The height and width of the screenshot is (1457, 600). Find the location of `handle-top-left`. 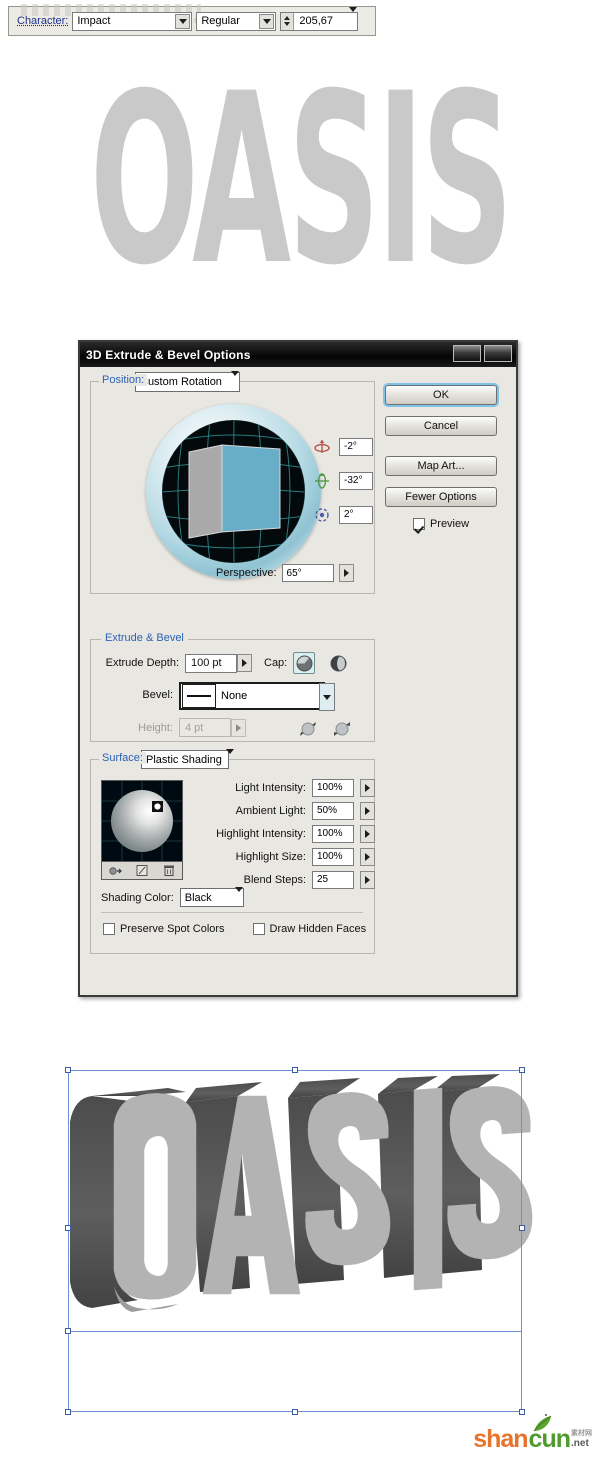

handle-top-left is located at coordinates (68, 1070).